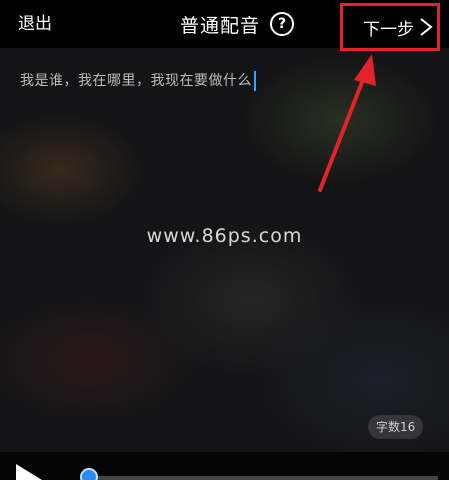 Image resolution: width=449 pixels, height=480 pixels. What do you see at coordinates (263, 478) in the screenshot?
I see `progress-track` at bounding box center [263, 478].